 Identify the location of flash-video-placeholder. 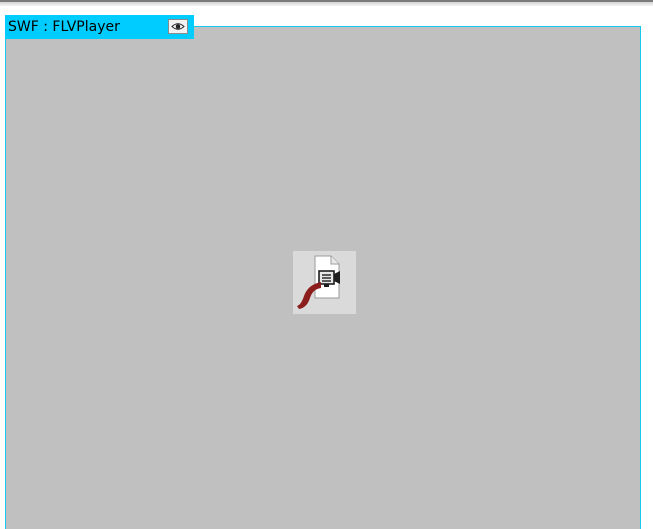
(324, 282).